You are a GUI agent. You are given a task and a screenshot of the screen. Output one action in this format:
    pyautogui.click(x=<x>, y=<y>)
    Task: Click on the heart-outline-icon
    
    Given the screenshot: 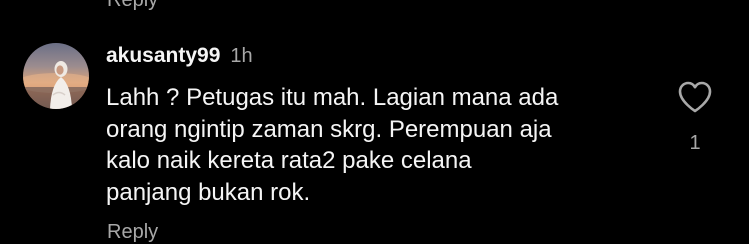 What is the action you would take?
    pyautogui.click(x=695, y=97)
    